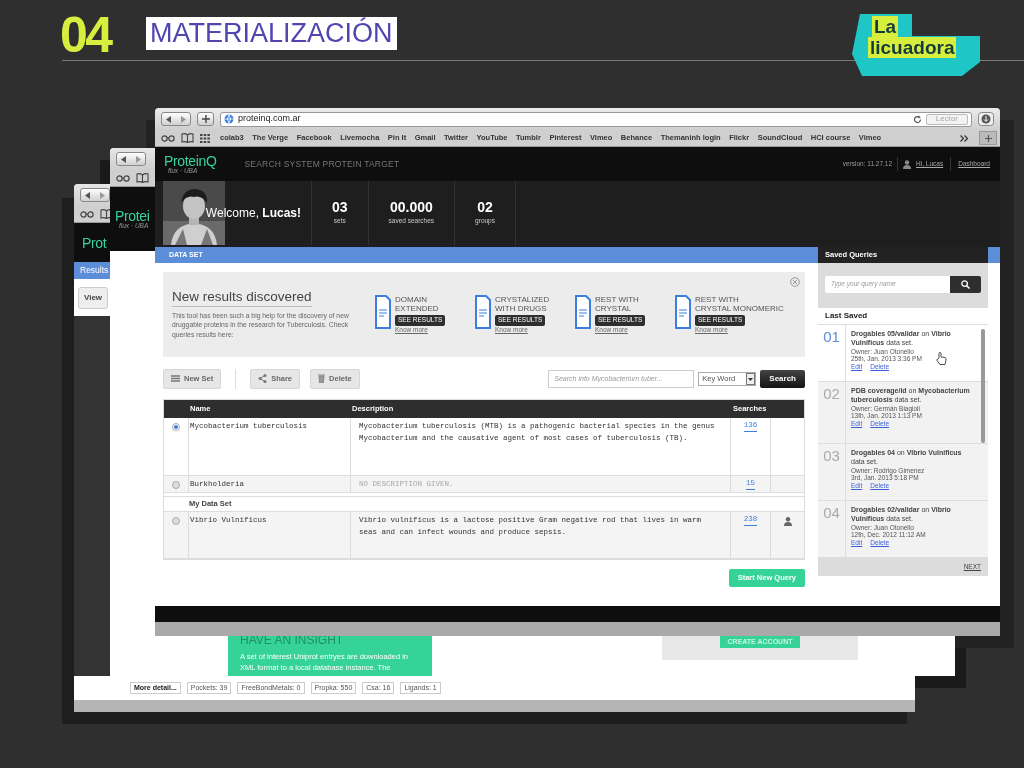 This screenshot has height=768, width=1024. Describe the element at coordinates (253, 213) in the screenshot. I see `welcome-text: Welcome, Lucas!` at that location.